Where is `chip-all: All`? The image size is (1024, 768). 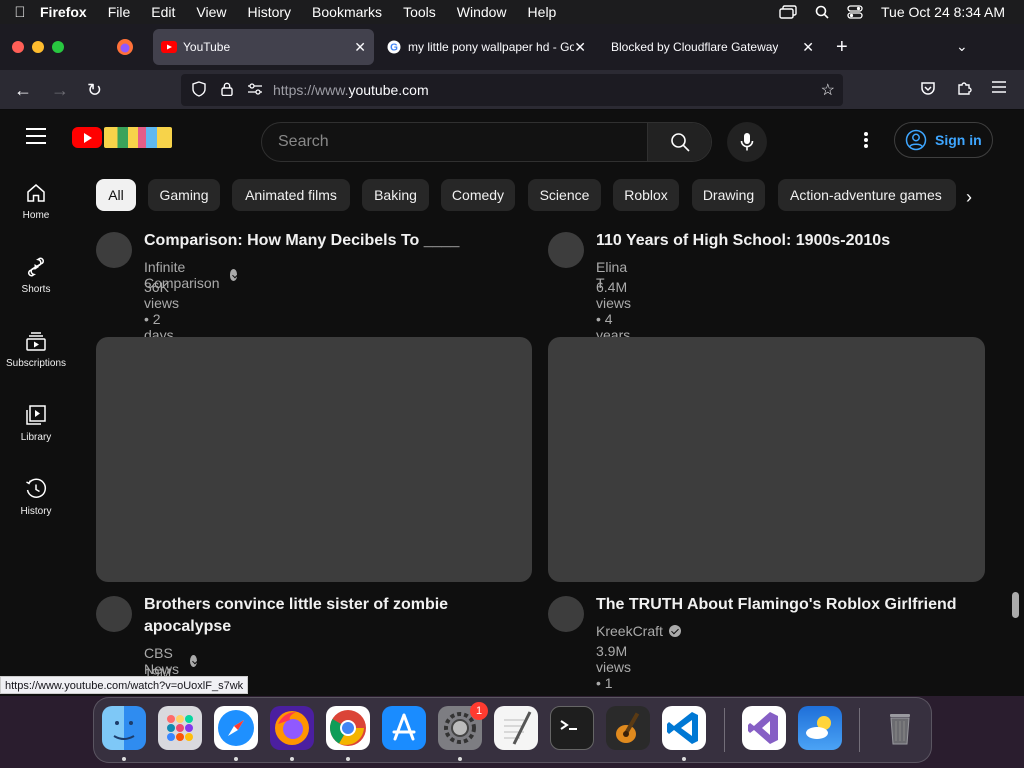 chip-all: All is located at coordinates (116, 195).